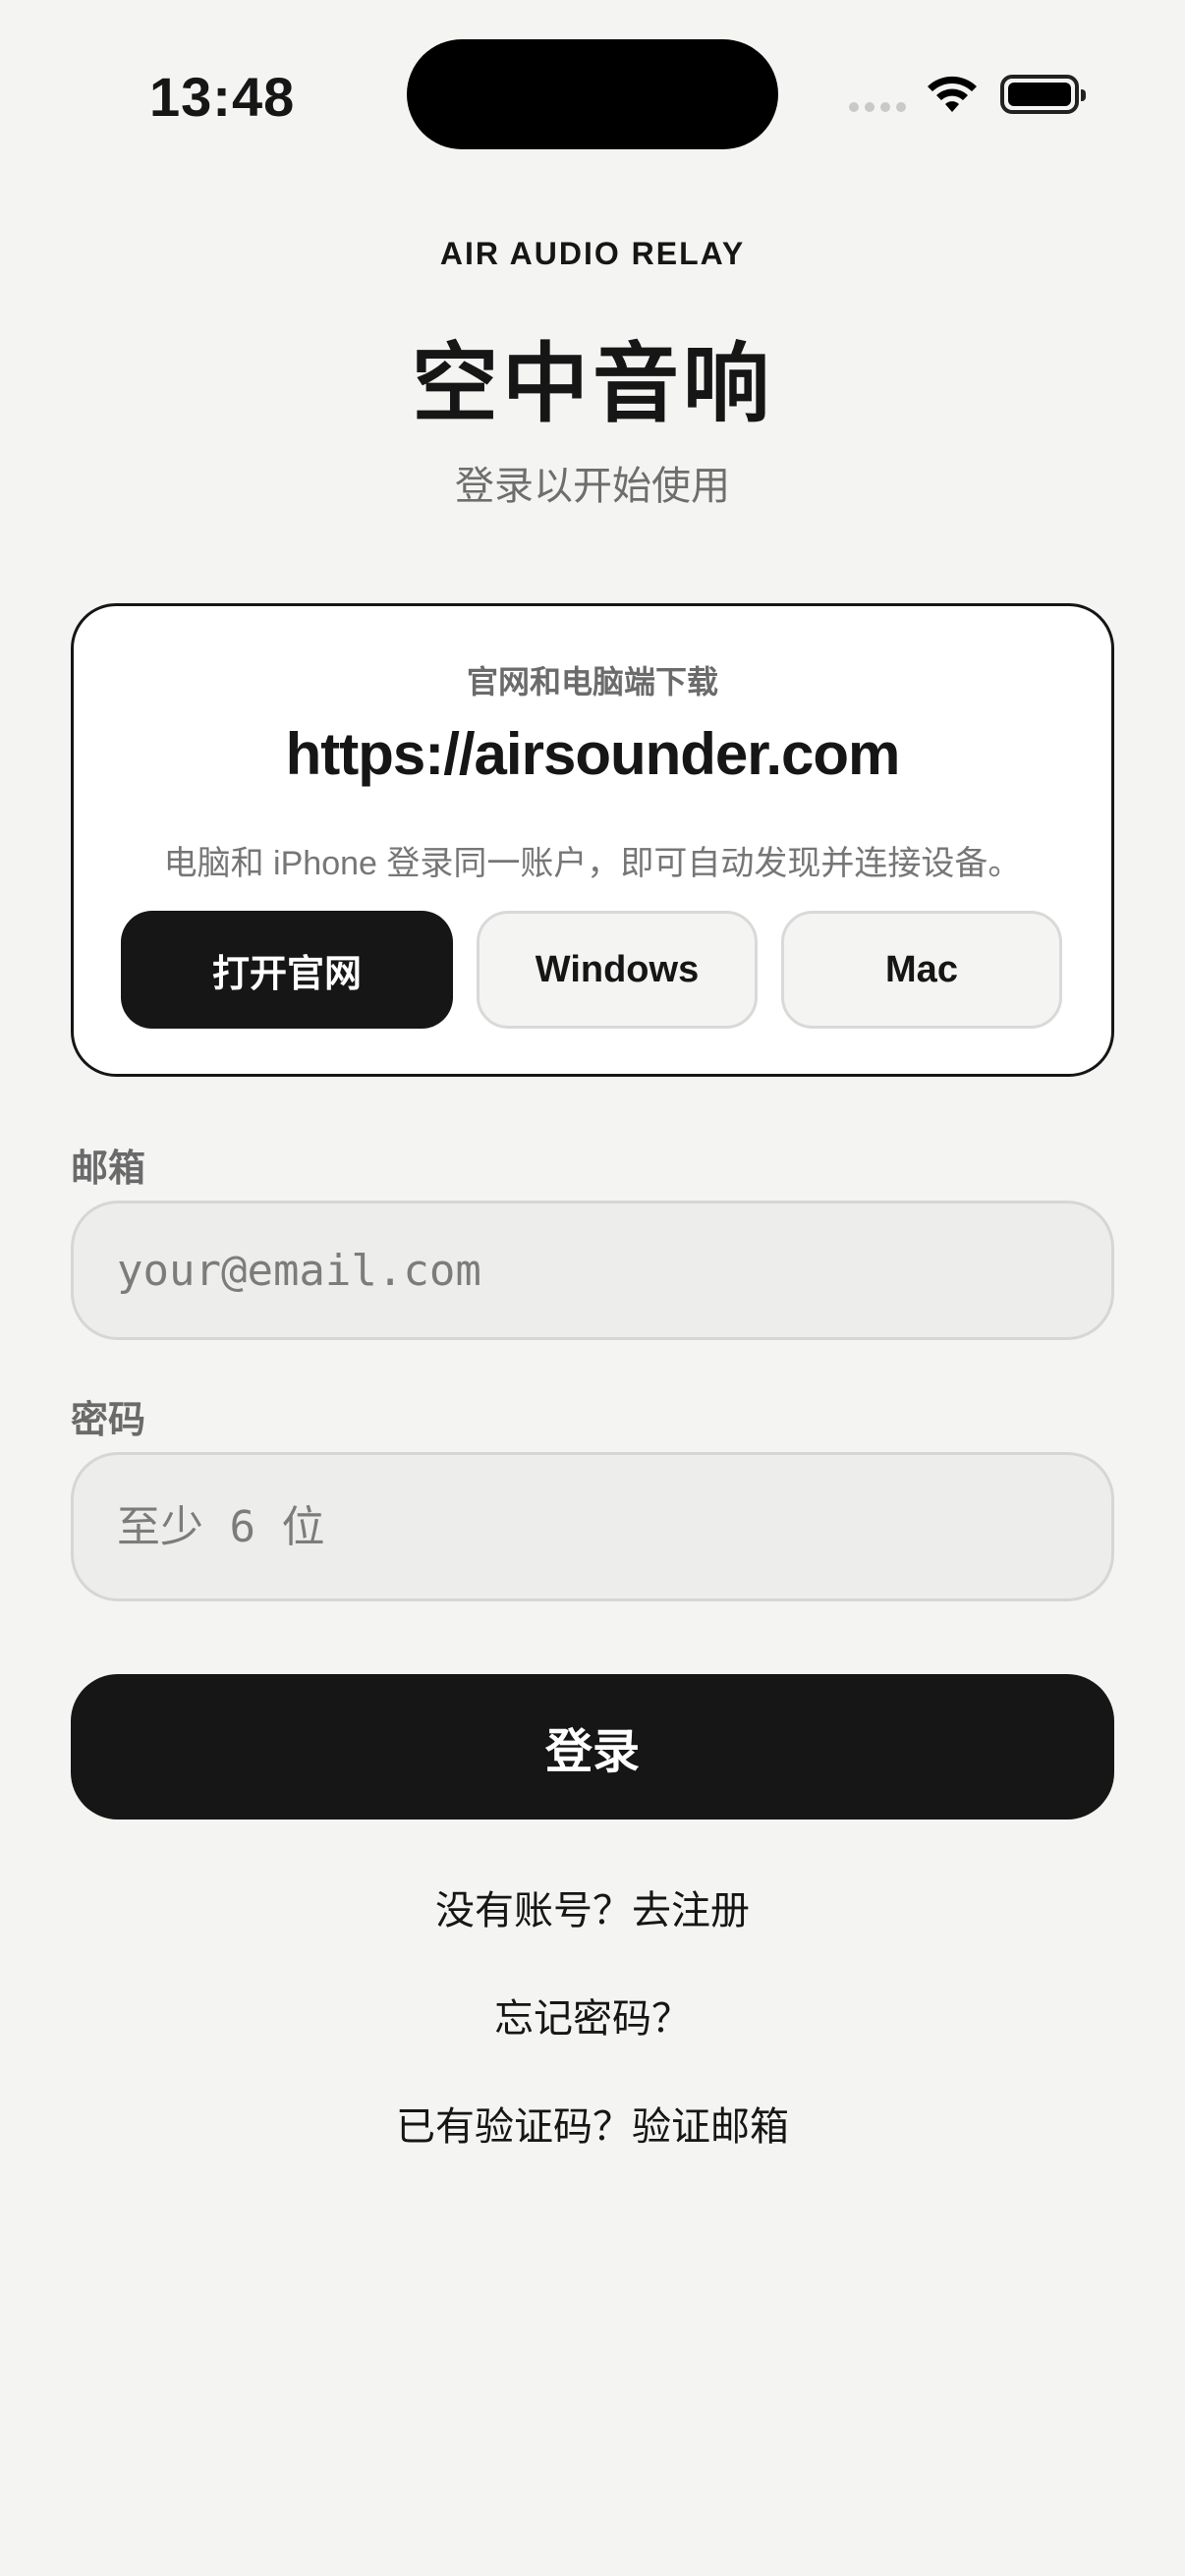  Describe the element at coordinates (592, 1270) in the screenshot. I see `email-field` at that location.